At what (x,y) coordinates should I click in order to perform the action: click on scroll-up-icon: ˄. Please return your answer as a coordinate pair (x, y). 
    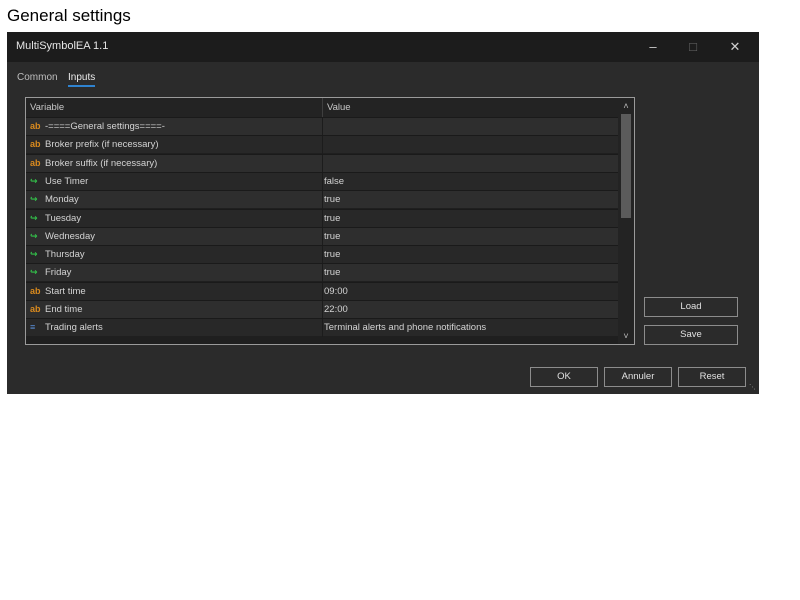
    Looking at the image, I should click on (626, 106).